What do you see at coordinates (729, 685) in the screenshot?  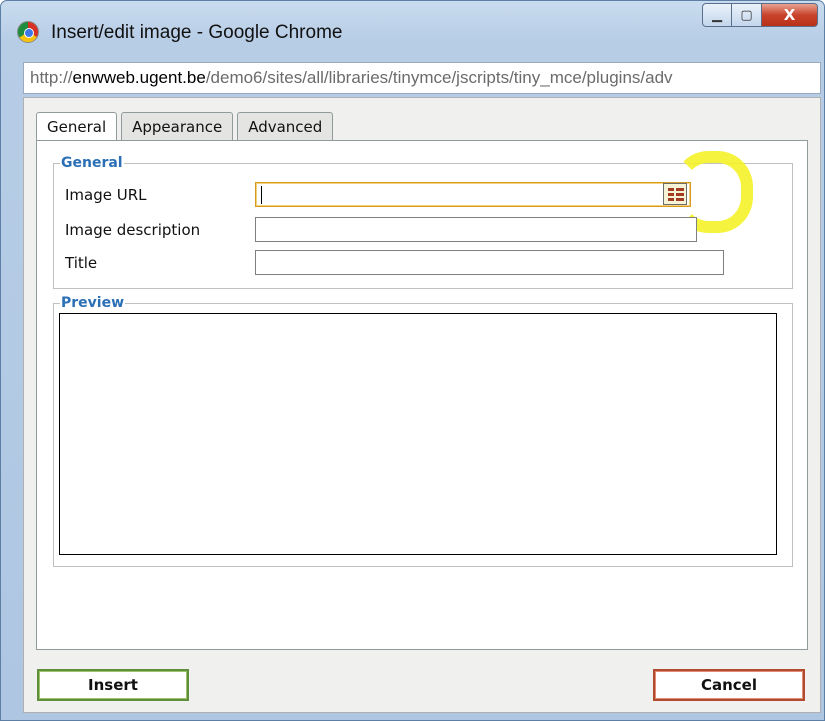 I see `cancel-button: Cancel` at bounding box center [729, 685].